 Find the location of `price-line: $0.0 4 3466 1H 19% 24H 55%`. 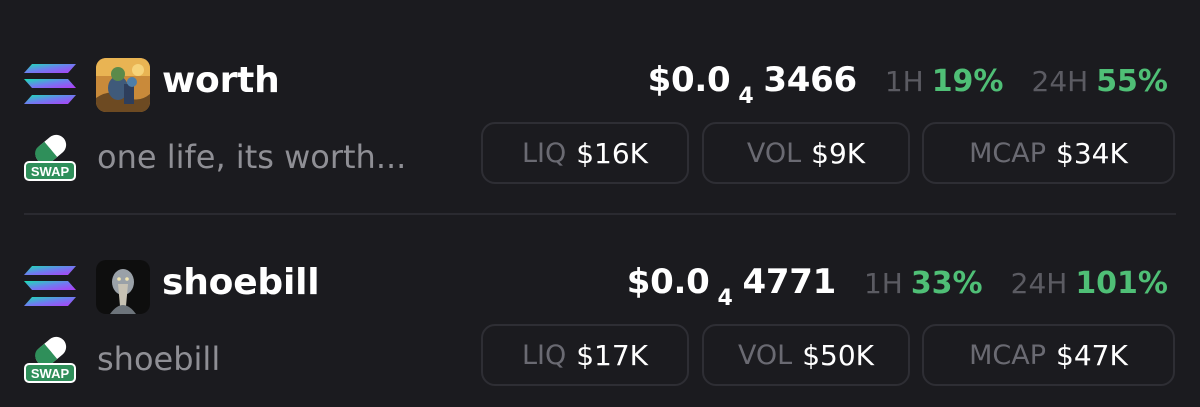

price-line: $0.0 4 3466 1H 19% 24H 55% is located at coordinates (907, 84).